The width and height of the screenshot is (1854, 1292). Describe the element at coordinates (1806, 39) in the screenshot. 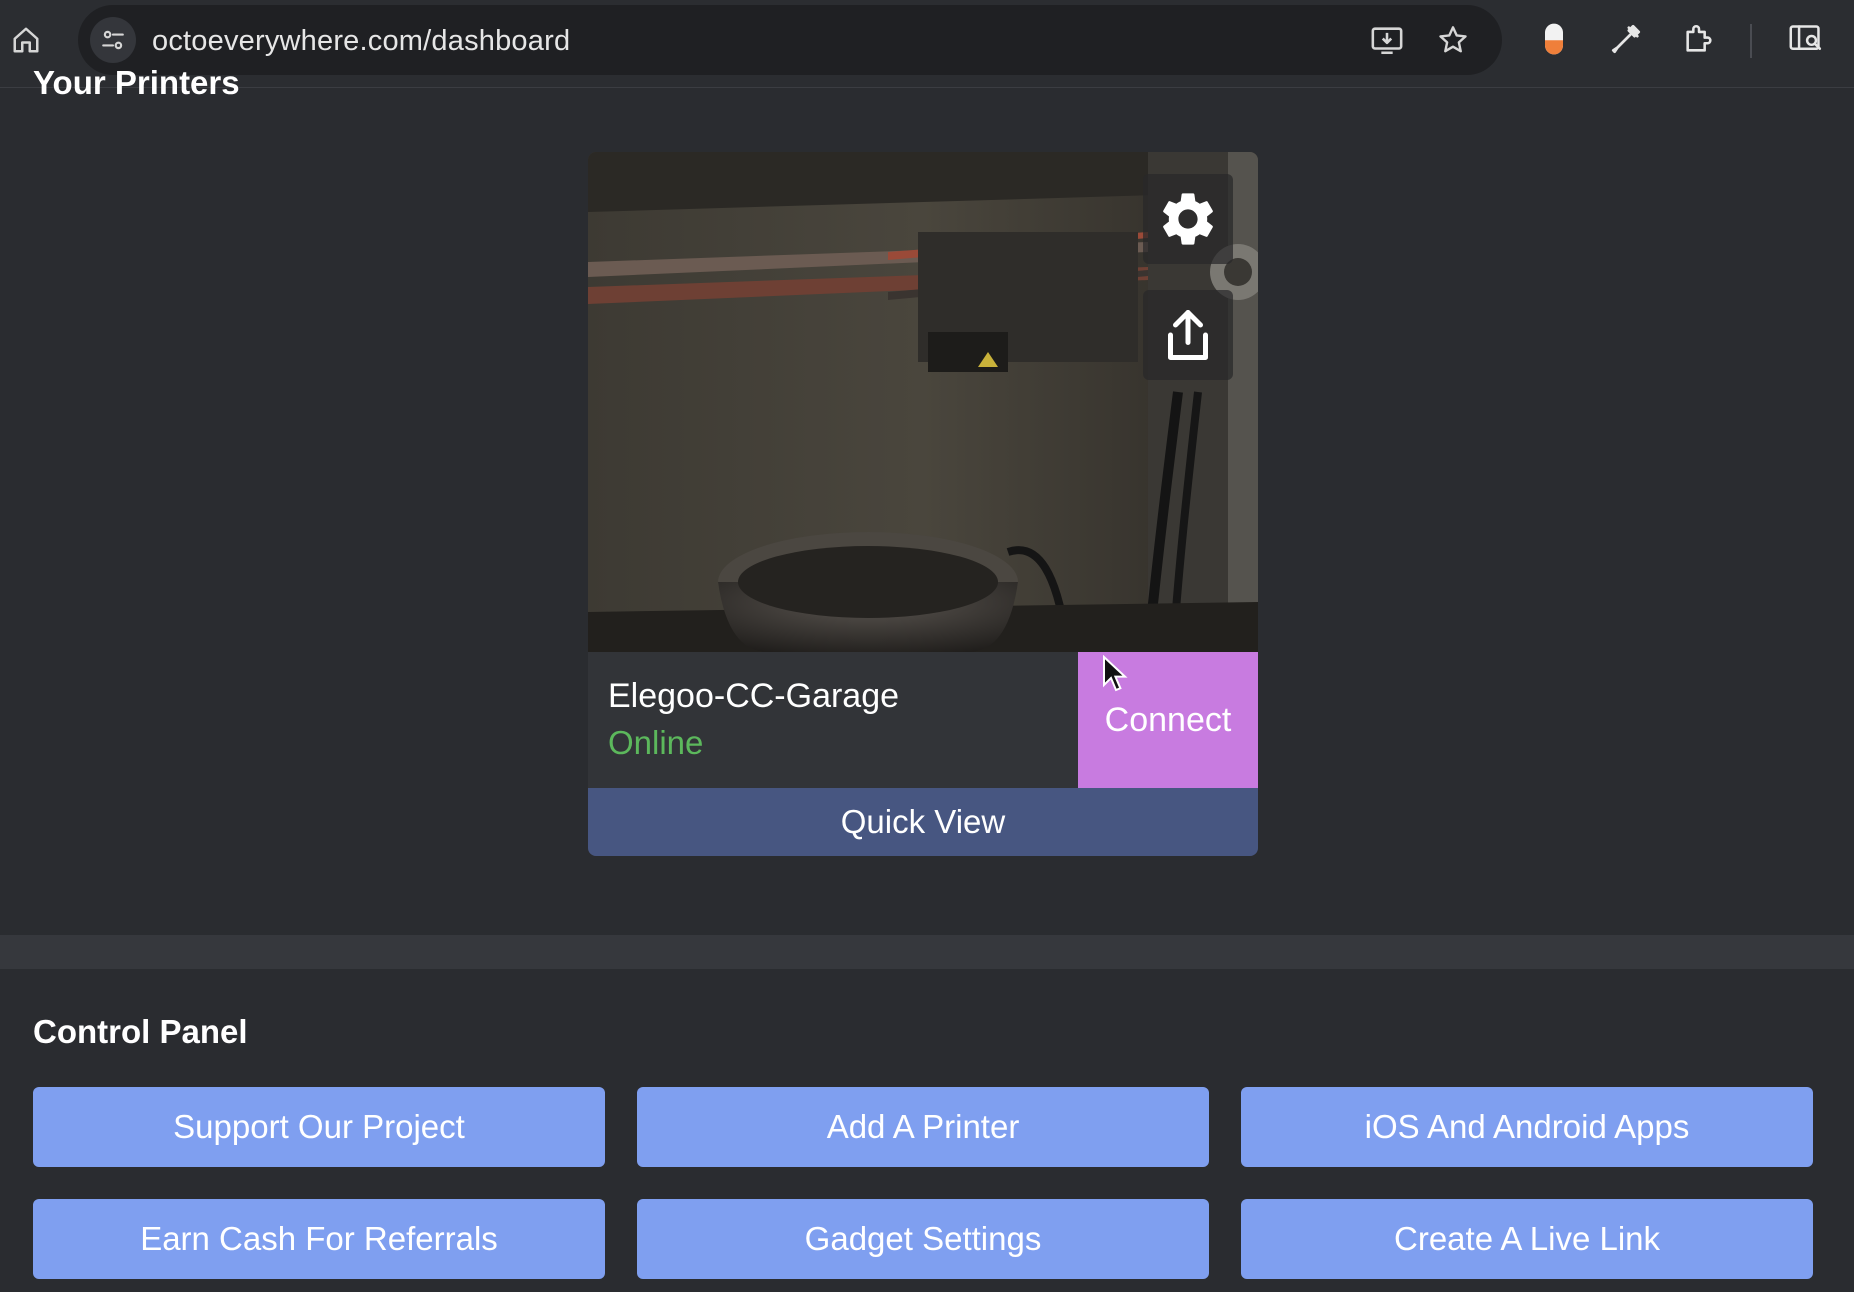

I see `side-panel-search-icon` at that location.